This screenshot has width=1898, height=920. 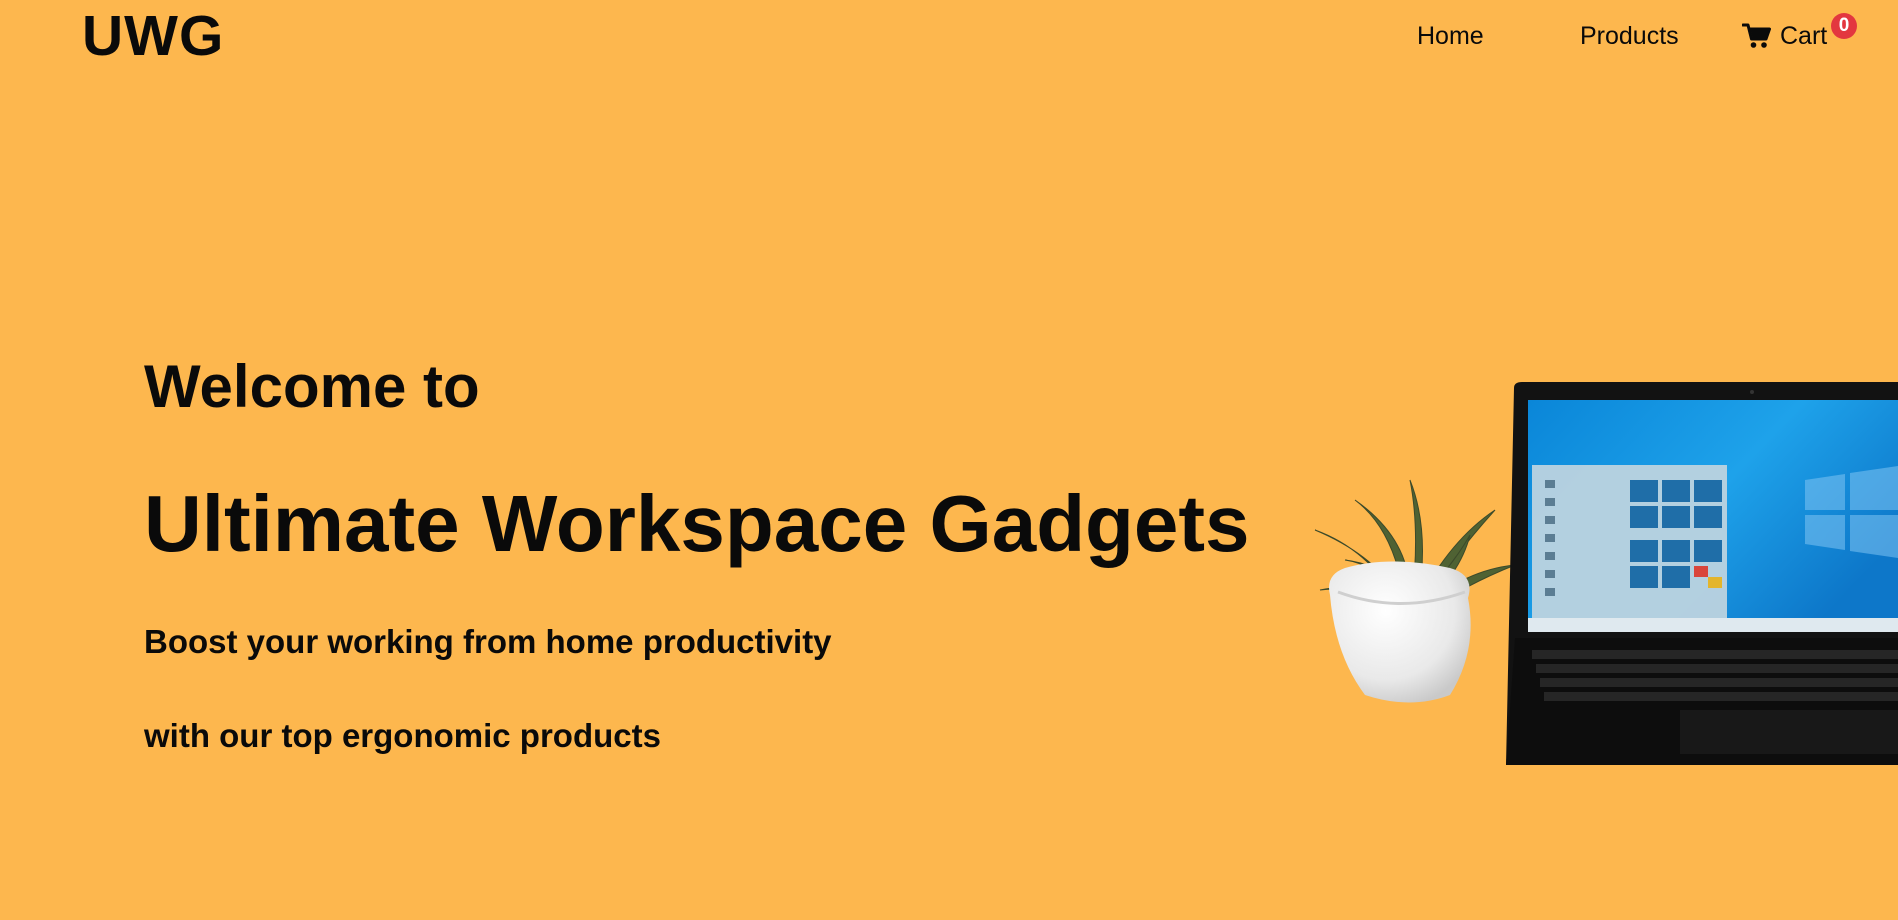 What do you see at coordinates (153, 36) in the screenshot?
I see `brand-logo: UWG` at bounding box center [153, 36].